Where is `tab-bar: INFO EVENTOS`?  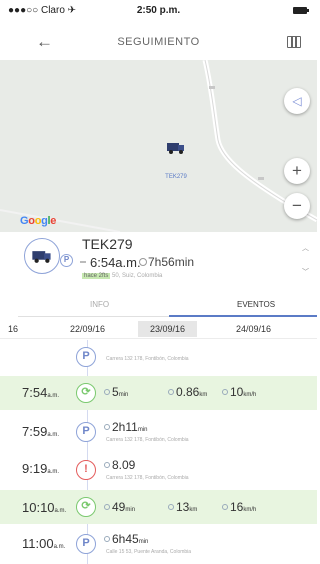 tab-bar: INFO EVENTOS is located at coordinates (167, 305).